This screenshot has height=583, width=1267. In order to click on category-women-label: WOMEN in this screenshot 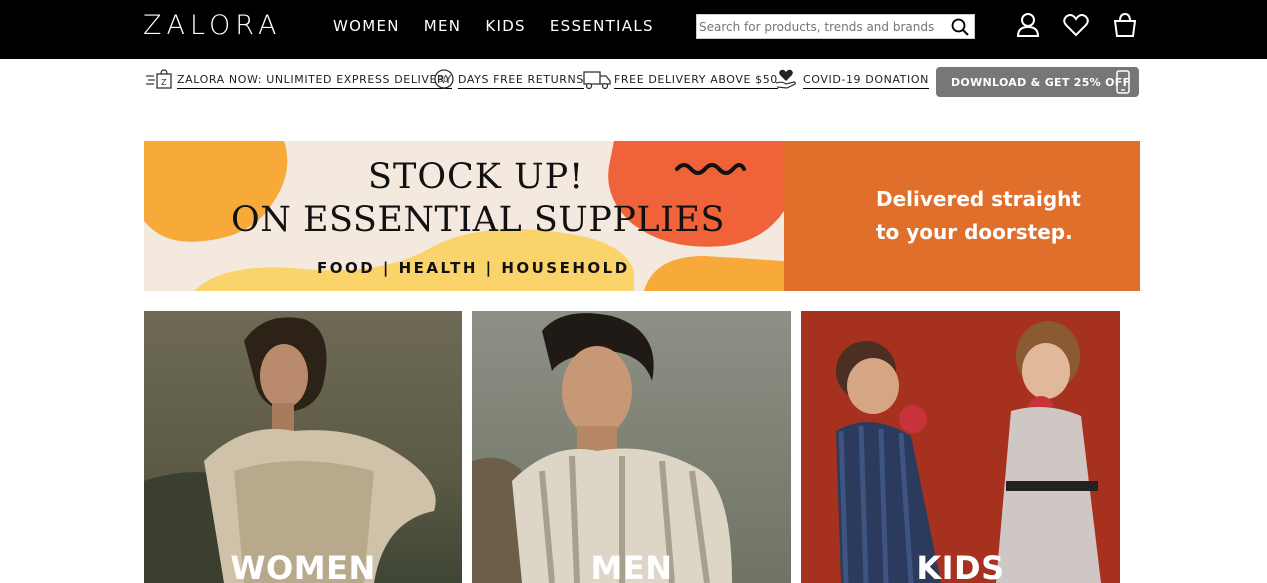, I will do `click(303, 566)`.